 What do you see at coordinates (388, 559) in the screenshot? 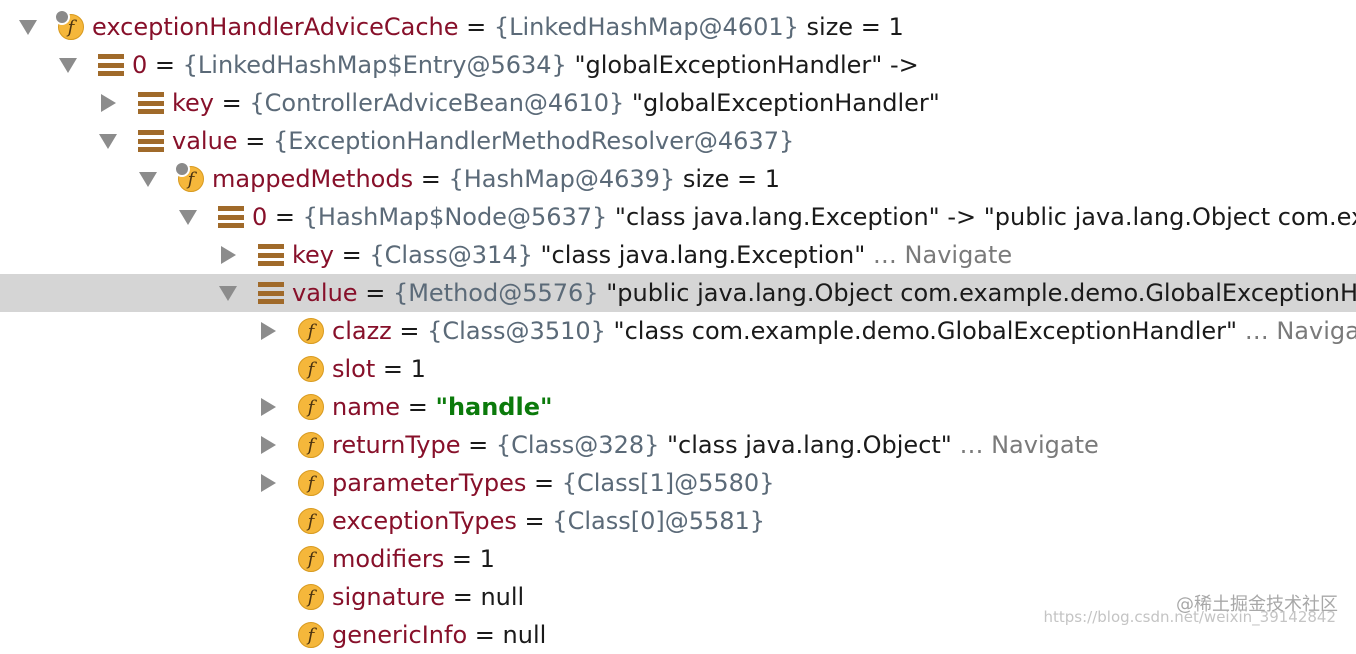
I see `row-name: modifiers` at bounding box center [388, 559].